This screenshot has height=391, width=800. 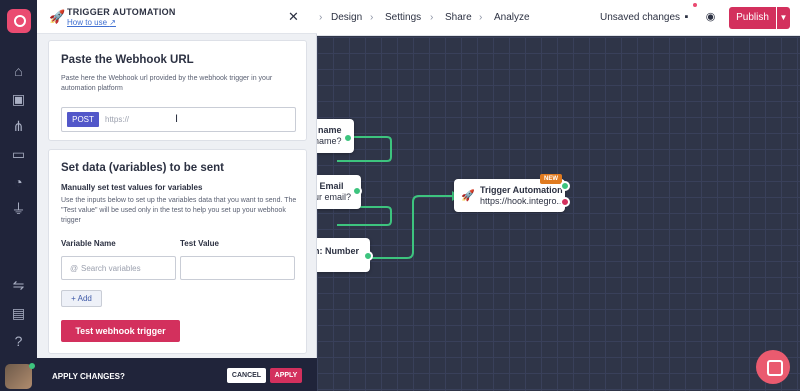 I want to click on left-rail: ⌂ ▣ ⋔ ▭ ◔ ⏚ ⇋ ▤ ?, so click(x=18, y=195).